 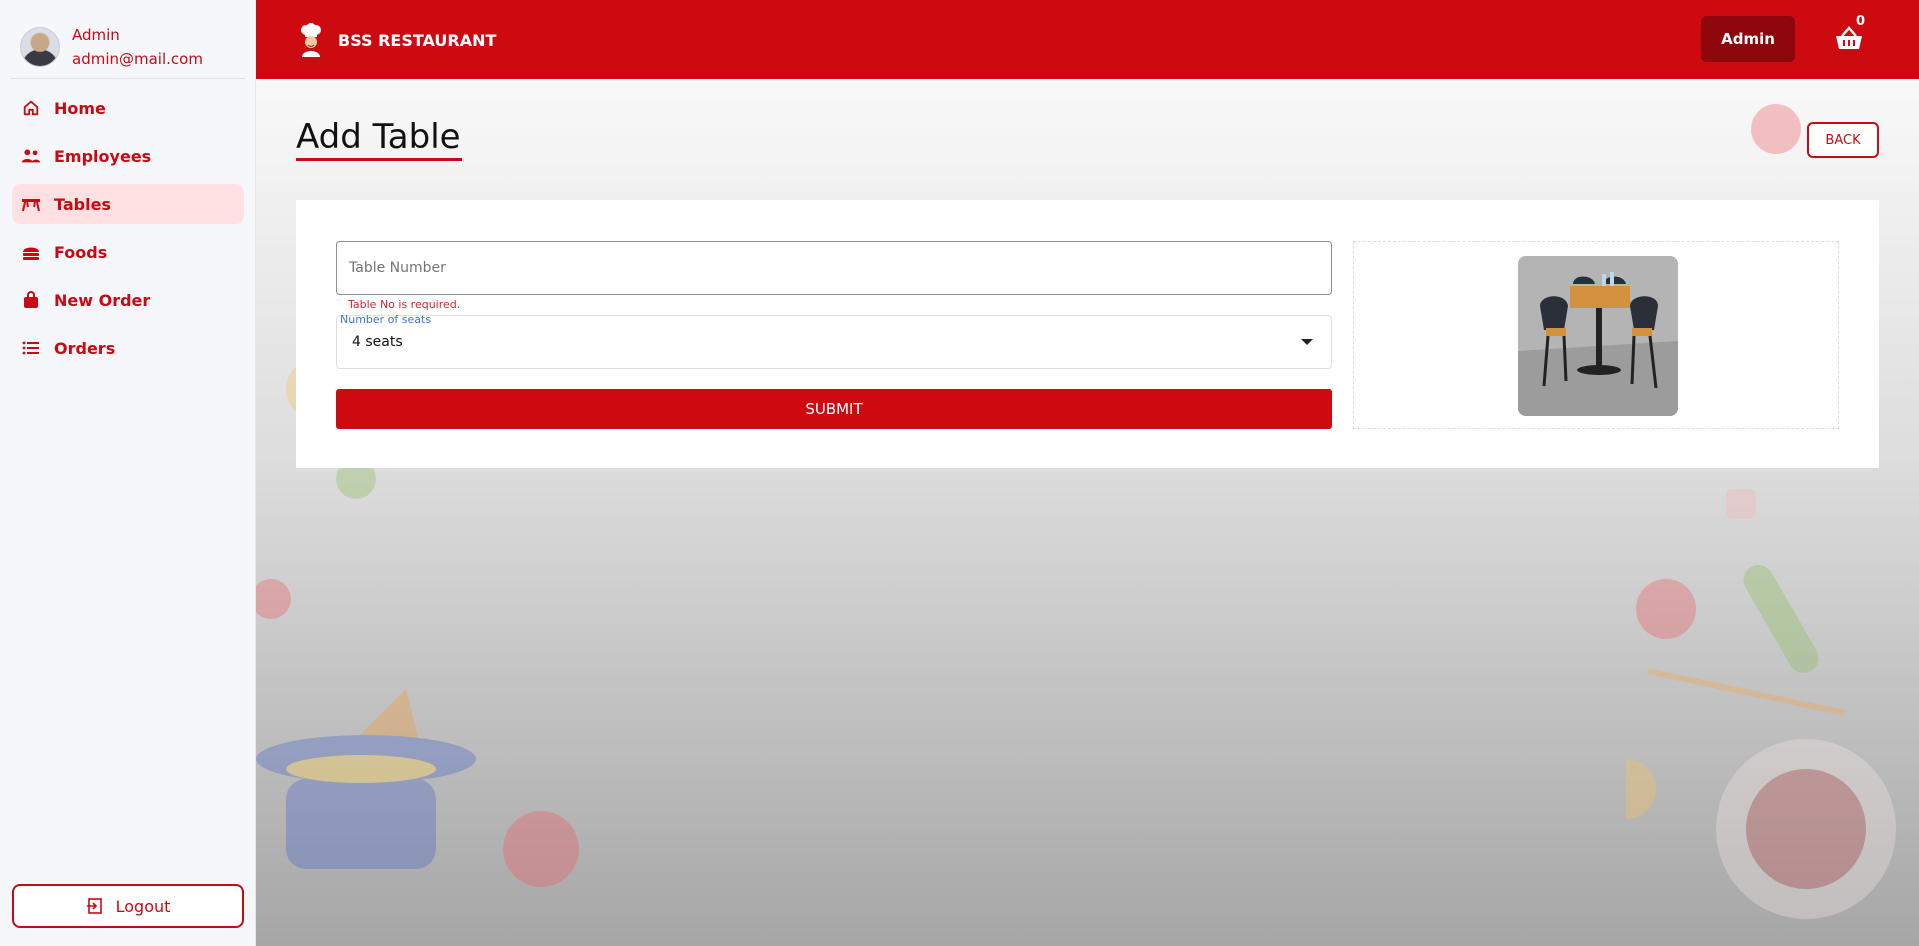 What do you see at coordinates (1087, 39) in the screenshot?
I see `top-bar: BSS RESTAURANT Admin 0` at bounding box center [1087, 39].